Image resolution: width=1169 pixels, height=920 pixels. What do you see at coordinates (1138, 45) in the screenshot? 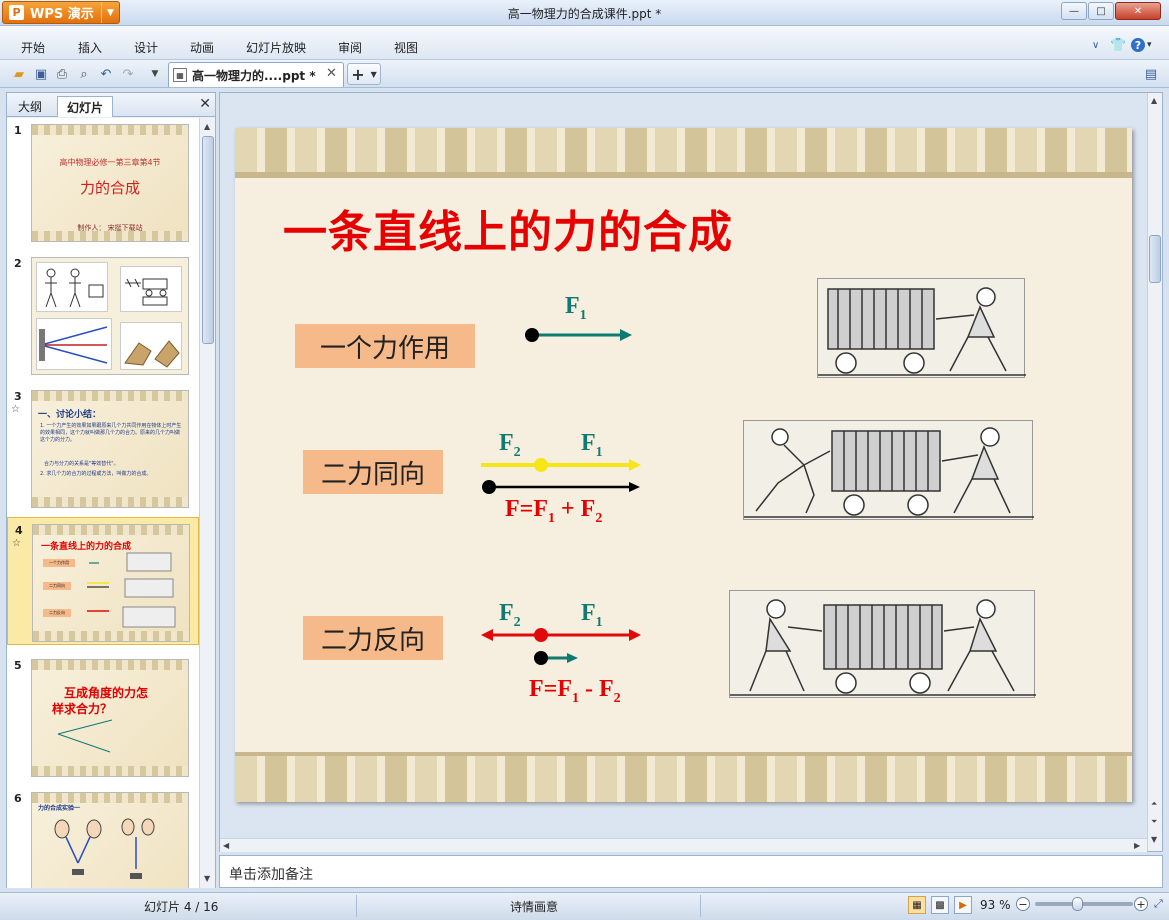
I see `help-icon: ?` at bounding box center [1138, 45].